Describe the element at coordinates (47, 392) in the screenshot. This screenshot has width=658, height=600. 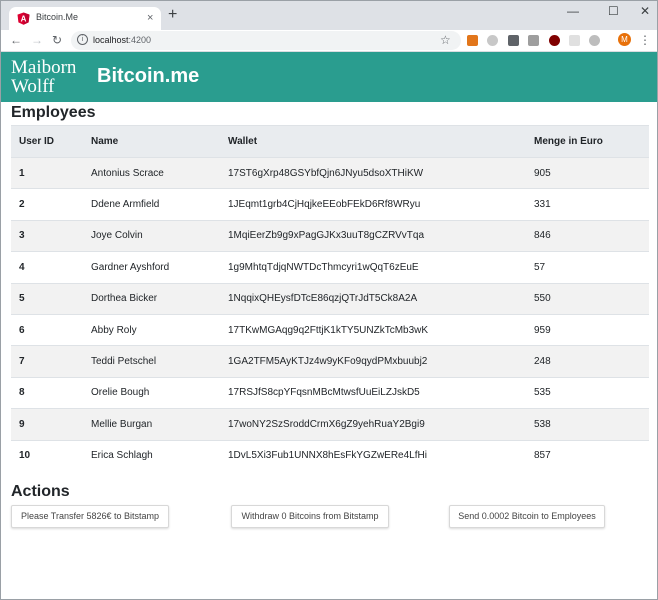
I see `cell-user-id: 8` at that location.